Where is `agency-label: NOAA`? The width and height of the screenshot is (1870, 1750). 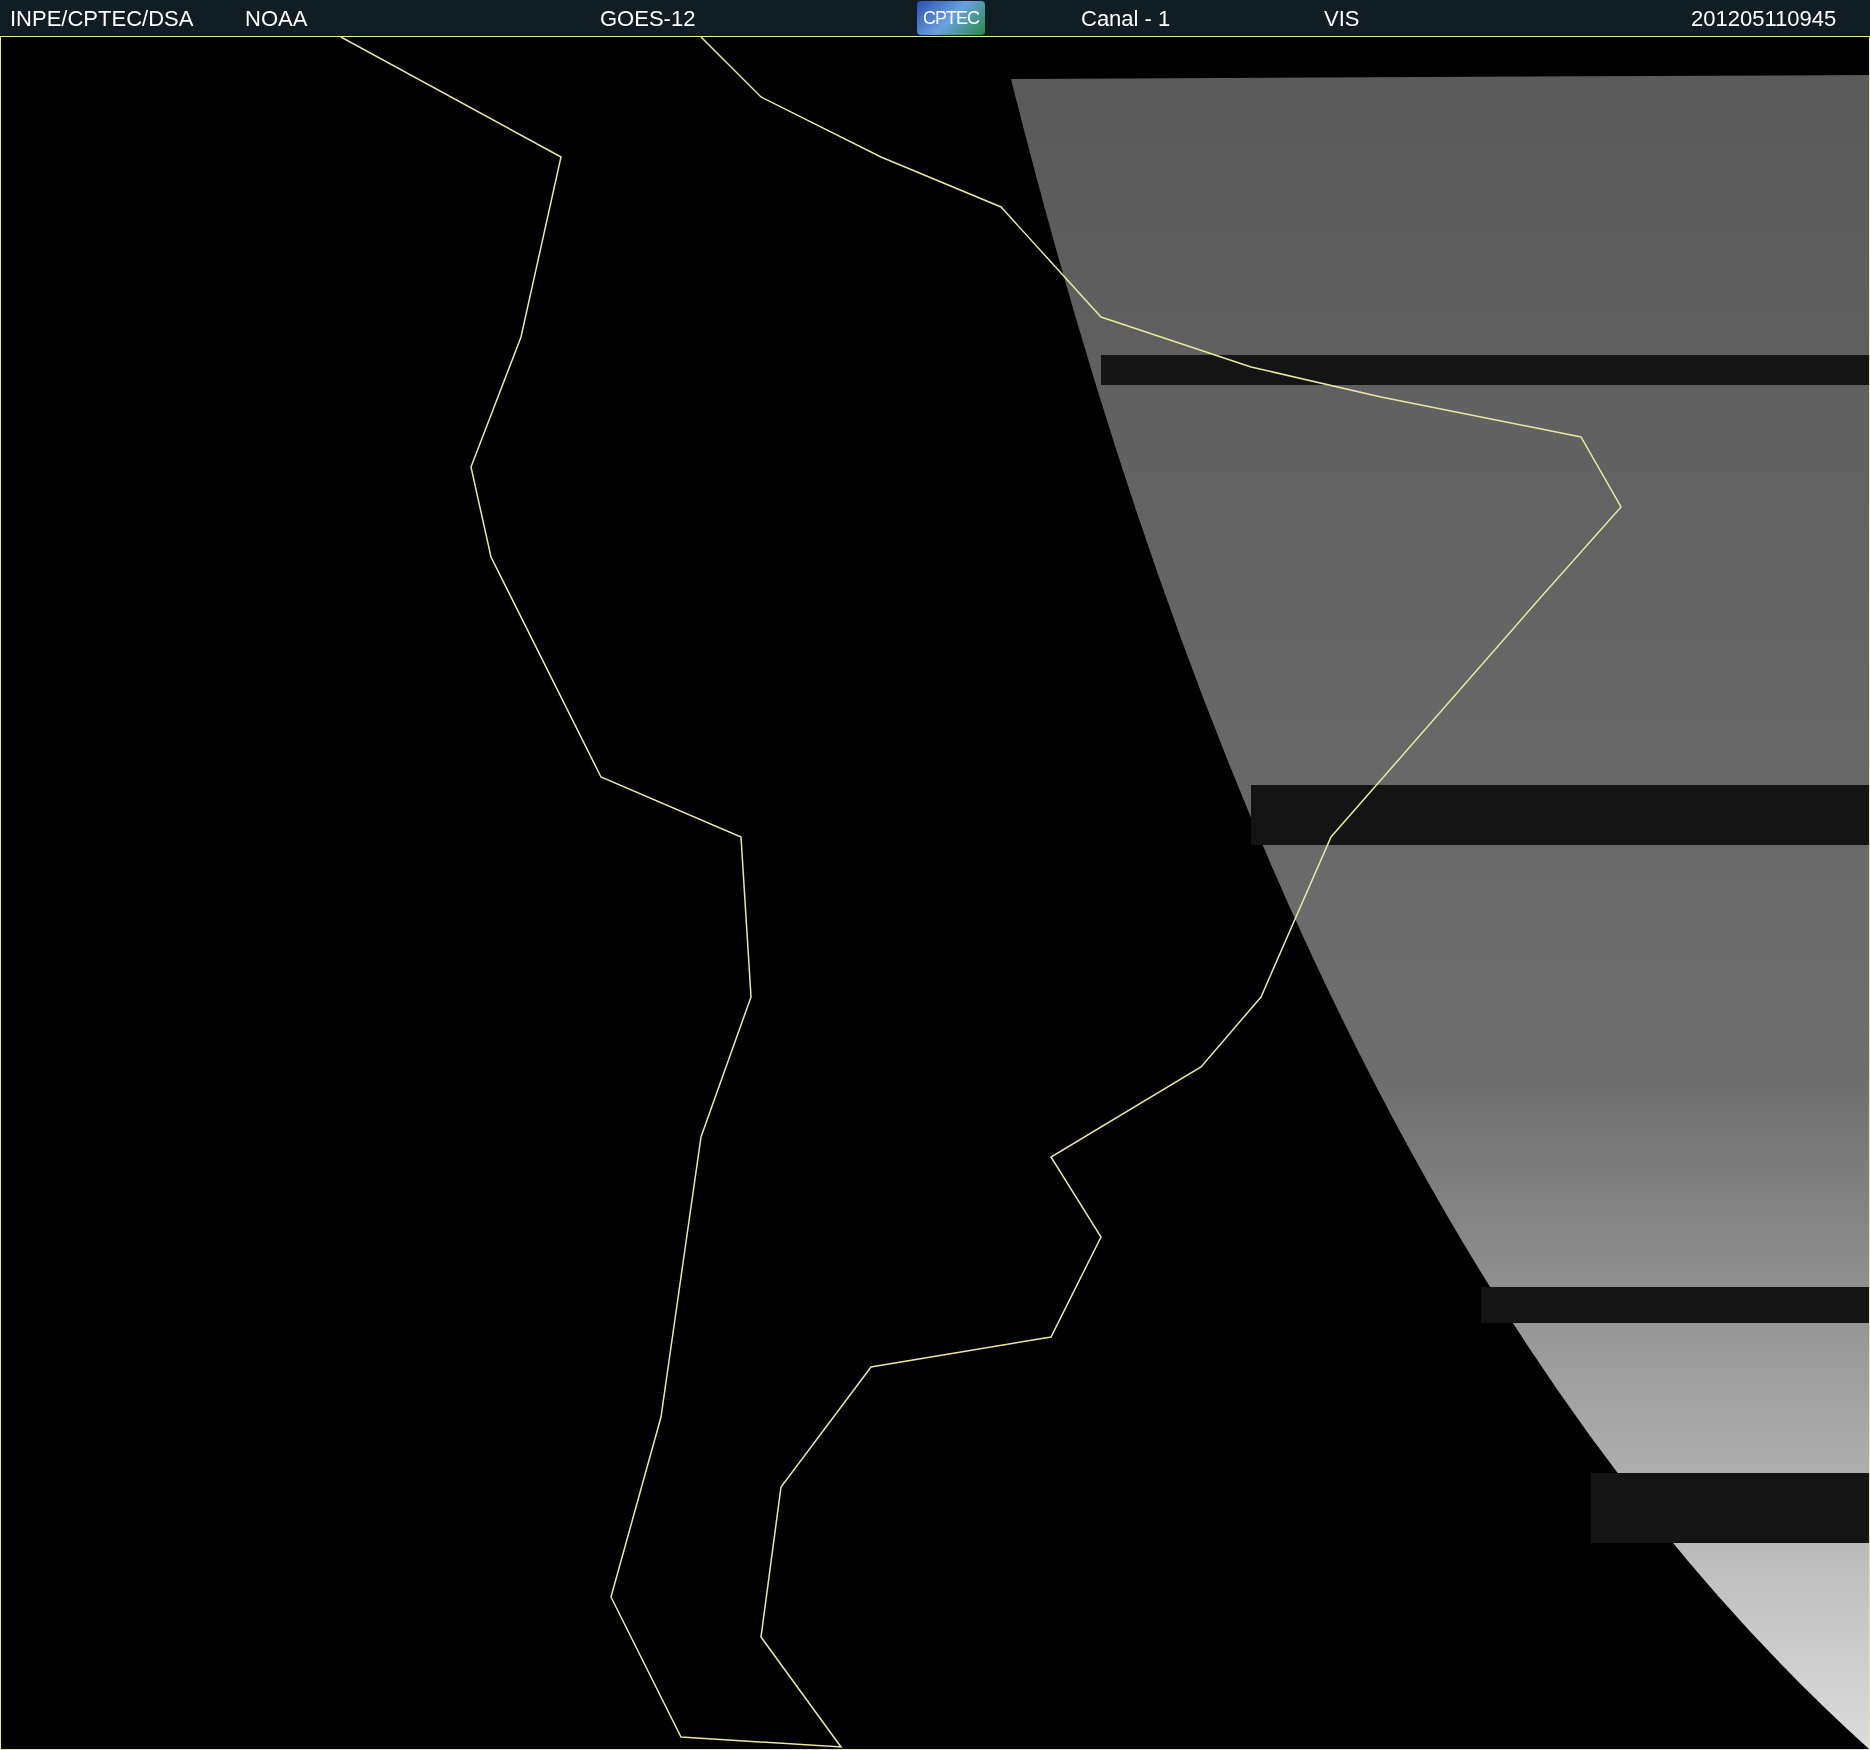 agency-label: NOAA is located at coordinates (277, 18).